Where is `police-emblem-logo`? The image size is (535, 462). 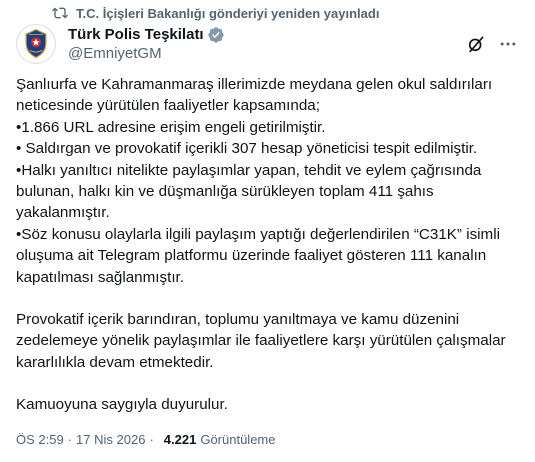 police-emblem-logo is located at coordinates (36, 43).